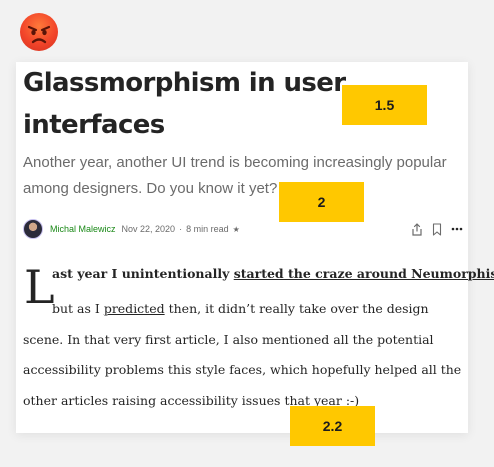 This screenshot has height=467, width=494. Describe the element at coordinates (148, 229) in the screenshot. I see `publish-date: Nov 22, 2020` at that location.